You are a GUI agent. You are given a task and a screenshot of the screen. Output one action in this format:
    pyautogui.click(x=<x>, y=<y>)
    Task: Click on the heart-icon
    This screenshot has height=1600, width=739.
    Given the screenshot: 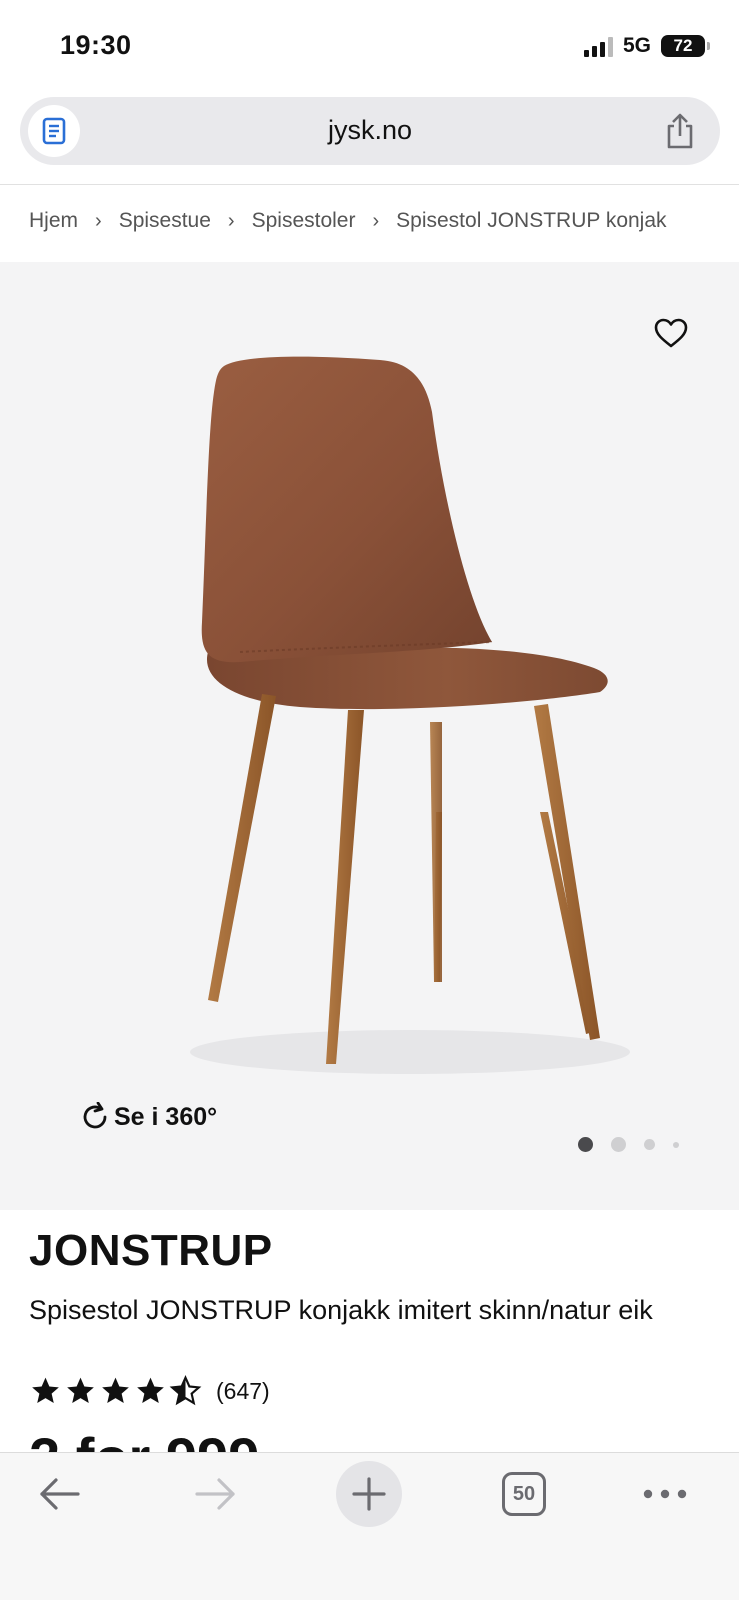 What is the action you would take?
    pyautogui.click(x=671, y=333)
    